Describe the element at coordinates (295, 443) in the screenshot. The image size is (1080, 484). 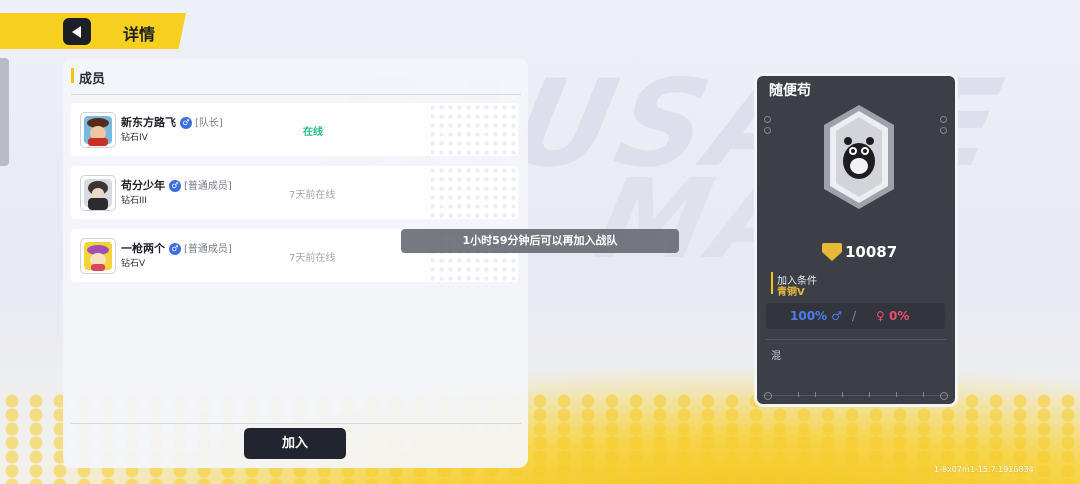
I see `join-button: 加入` at that location.